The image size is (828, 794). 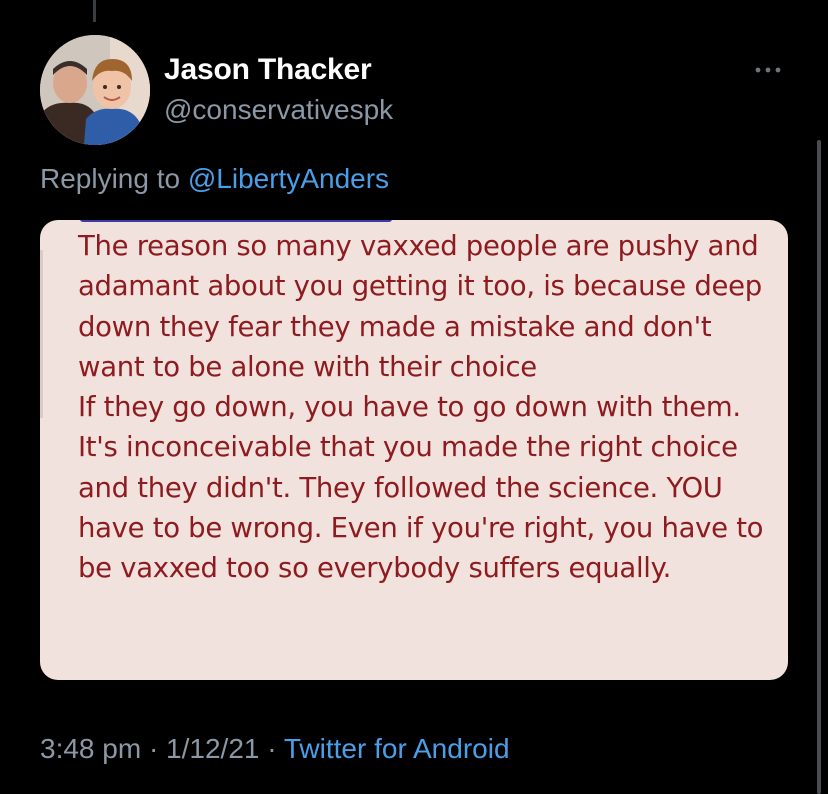 I want to click on replying-to-line: Replying to @LibertyAnders, so click(x=214, y=179).